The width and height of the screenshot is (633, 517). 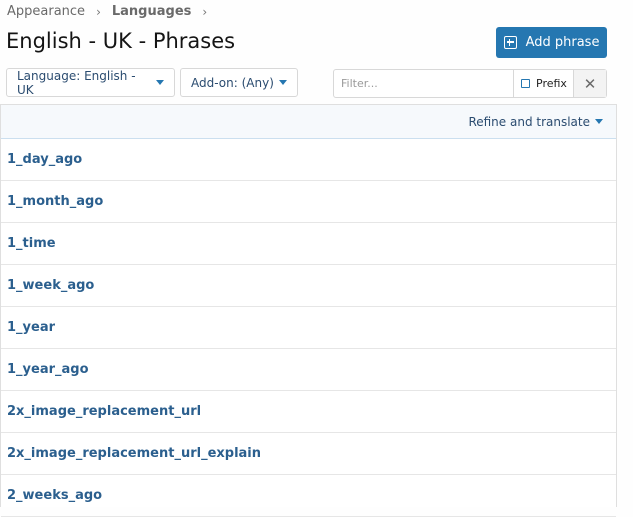 What do you see at coordinates (308, 122) in the screenshot?
I see `list-header: Refine and translate` at bounding box center [308, 122].